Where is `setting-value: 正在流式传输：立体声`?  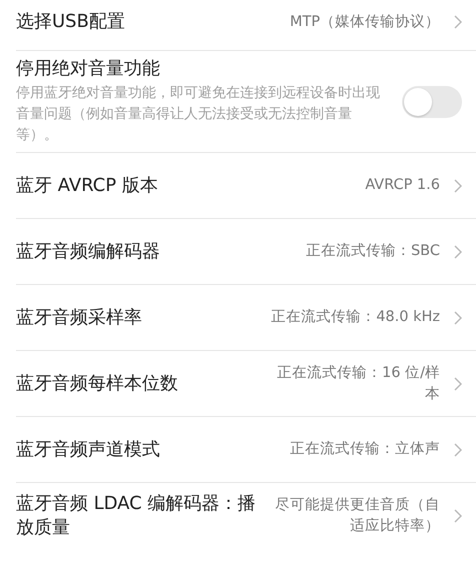 setting-value: 正在流式传输：立体声 is located at coordinates (365, 449).